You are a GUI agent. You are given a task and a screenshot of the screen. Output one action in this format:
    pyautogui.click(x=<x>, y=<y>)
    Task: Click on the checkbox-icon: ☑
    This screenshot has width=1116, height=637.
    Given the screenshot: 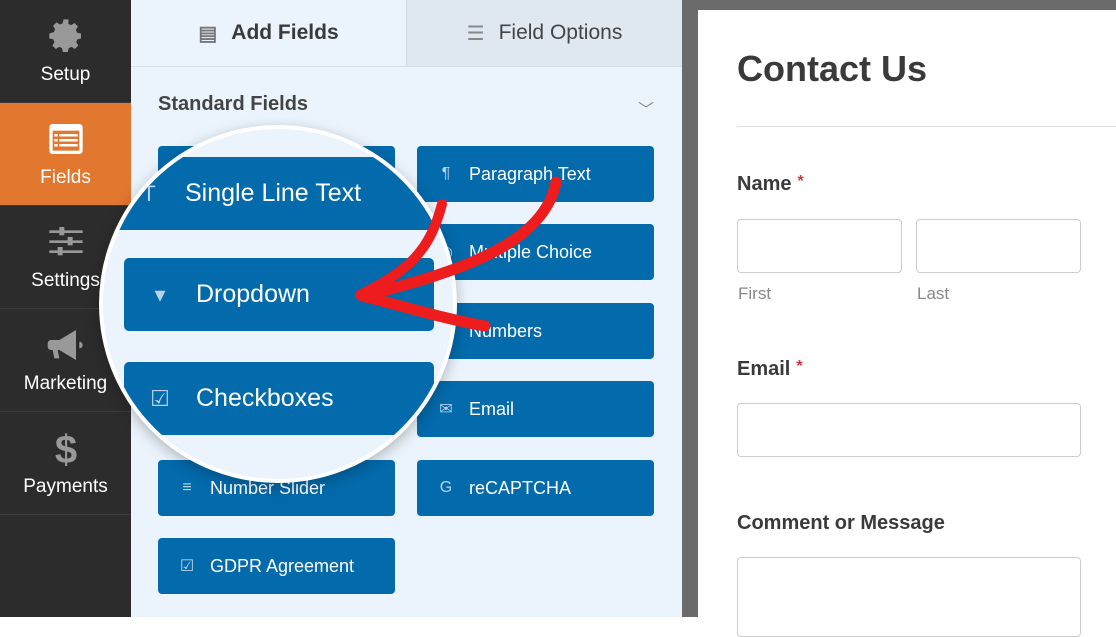 What is the action you would take?
    pyautogui.click(x=160, y=398)
    